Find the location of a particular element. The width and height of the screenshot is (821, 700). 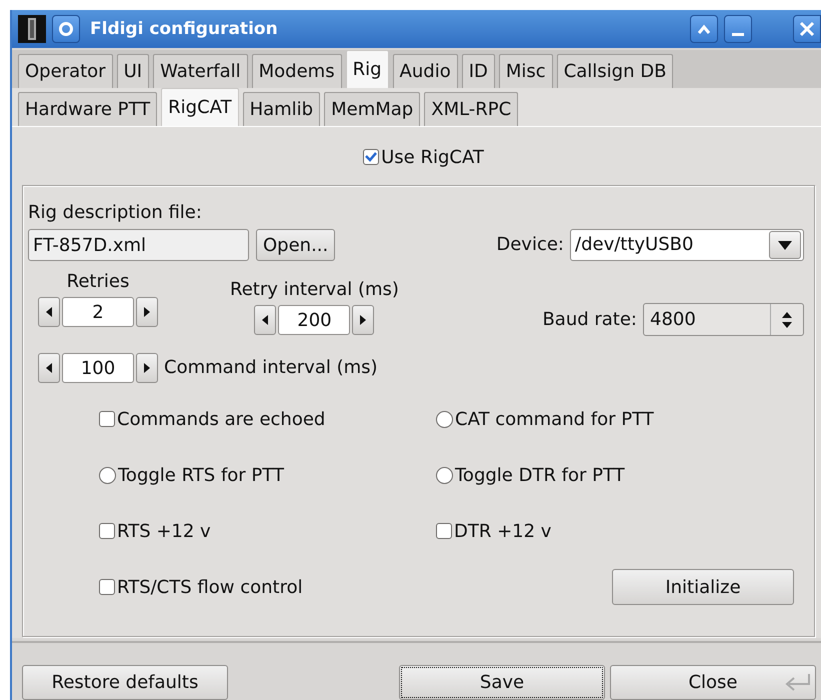

app-logo-icon is located at coordinates (32, 29).